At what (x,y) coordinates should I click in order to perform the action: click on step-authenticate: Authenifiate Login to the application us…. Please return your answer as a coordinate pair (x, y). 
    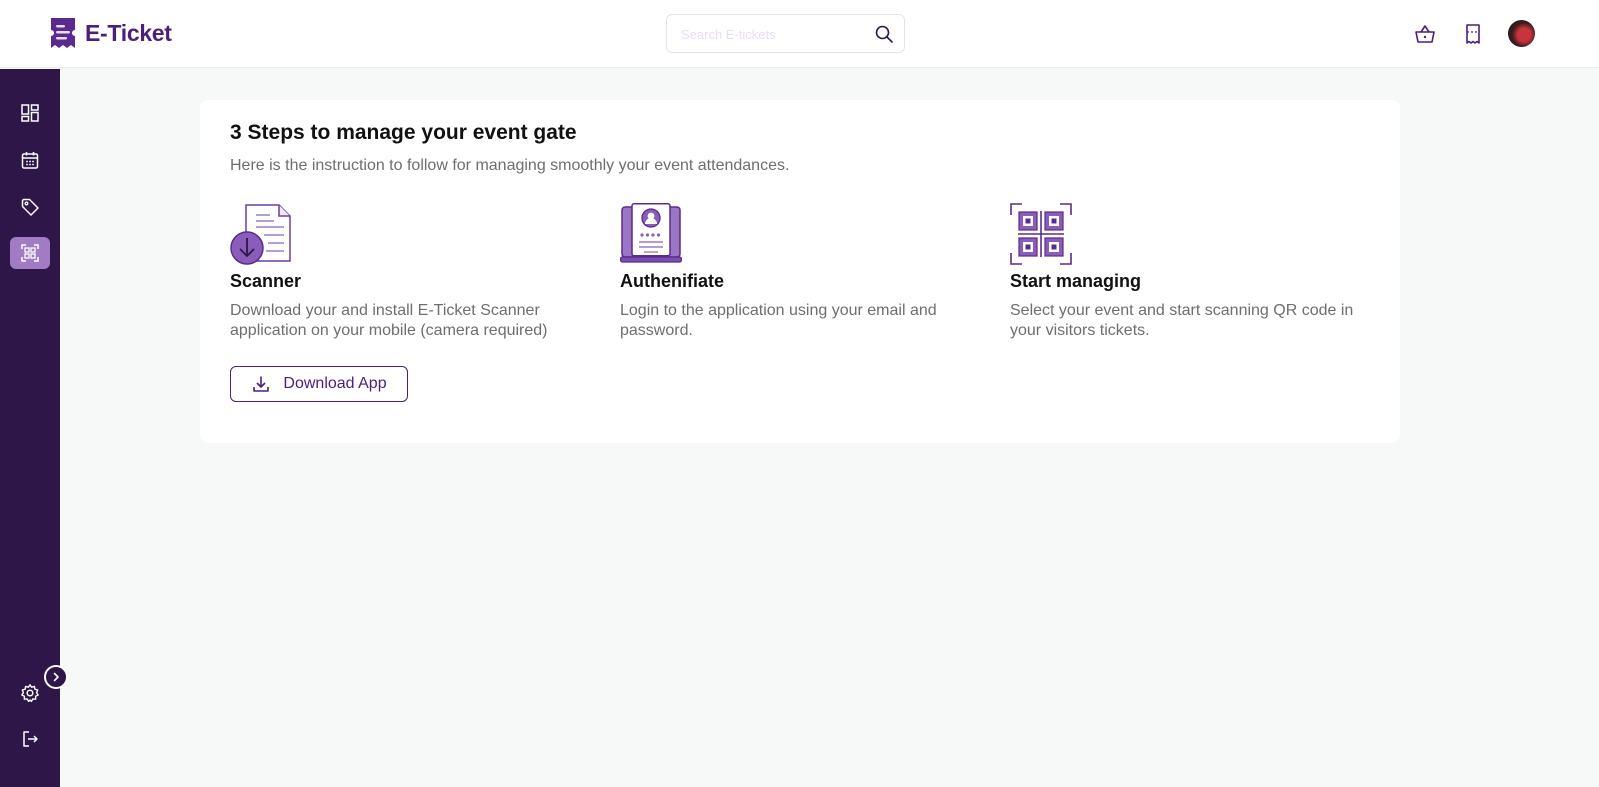
    Looking at the image, I should click on (800, 272).